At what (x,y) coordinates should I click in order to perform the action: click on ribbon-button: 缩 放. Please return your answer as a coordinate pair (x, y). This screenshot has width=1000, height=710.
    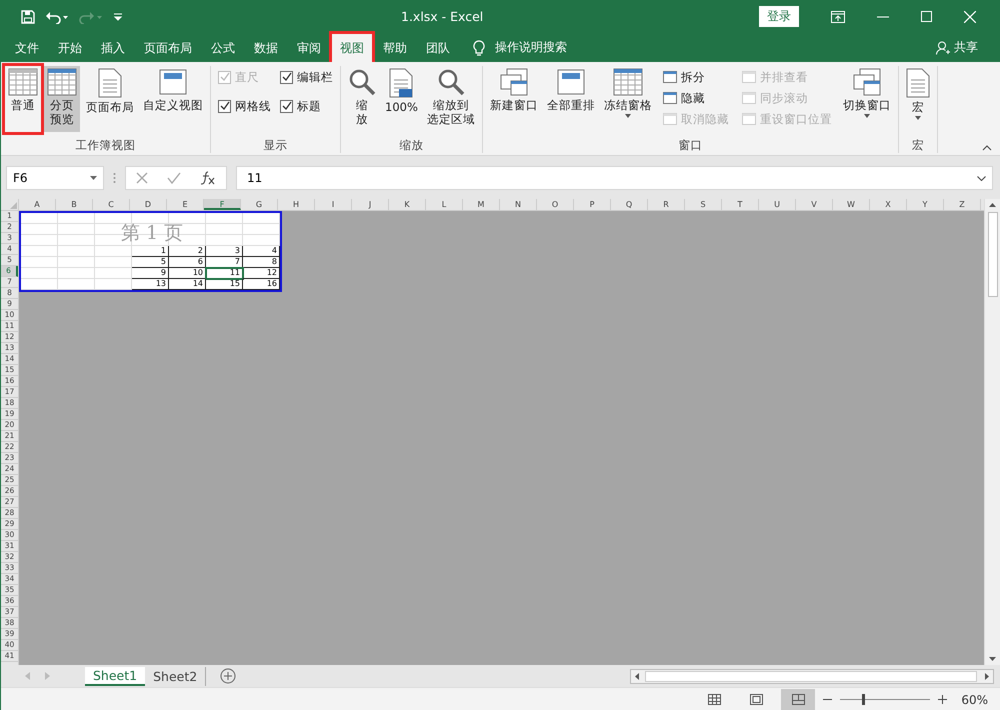
    Looking at the image, I should click on (362, 99).